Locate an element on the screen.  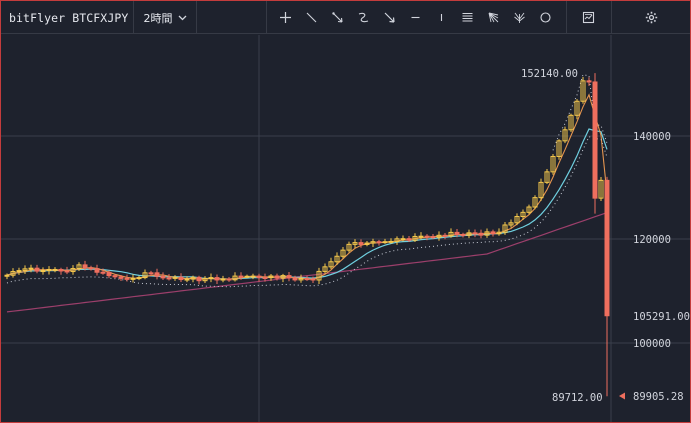
high-price-annotation: 152140.00 is located at coordinates (549, 74).